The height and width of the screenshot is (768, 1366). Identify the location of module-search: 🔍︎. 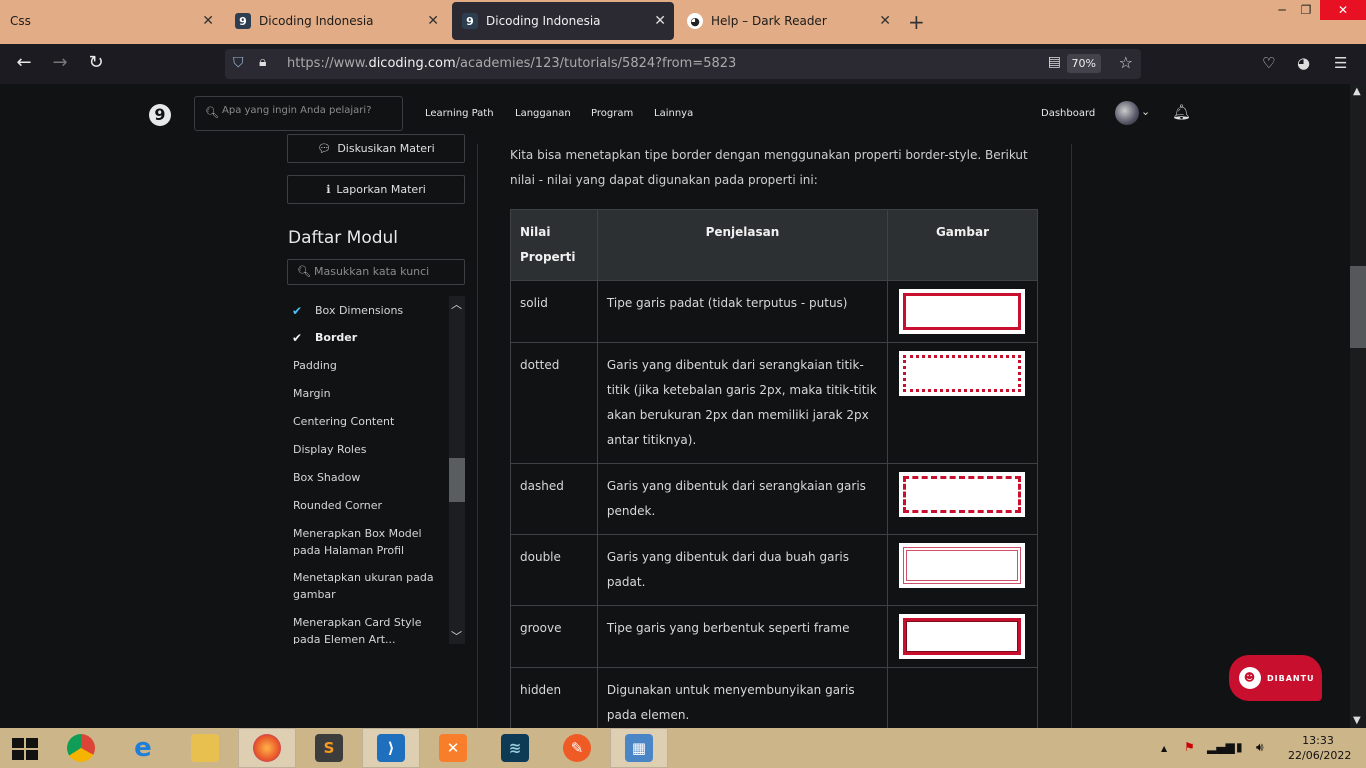
(376, 272).